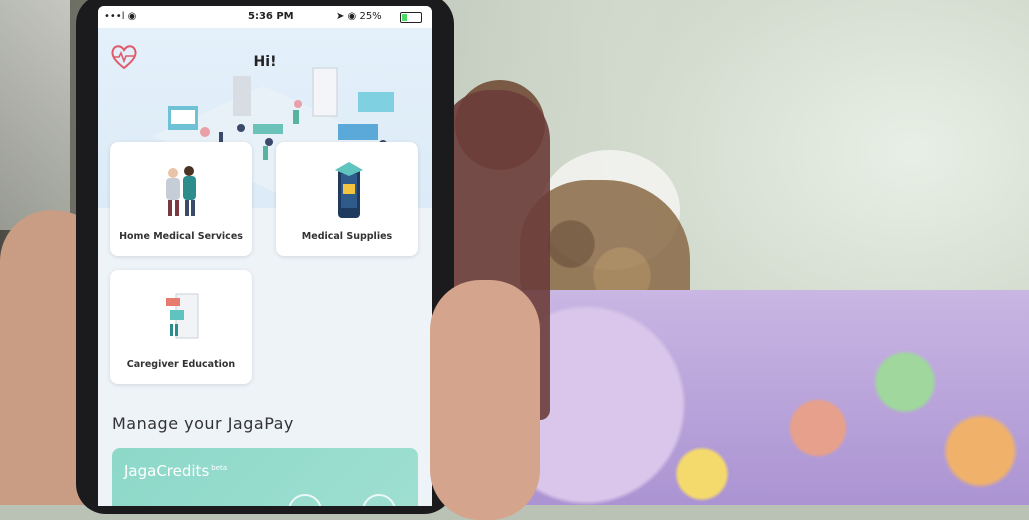 The image size is (1029, 520). Describe the element at coordinates (347, 236) in the screenshot. I see `medical-supplies-label: Medical Supplies` at that location.